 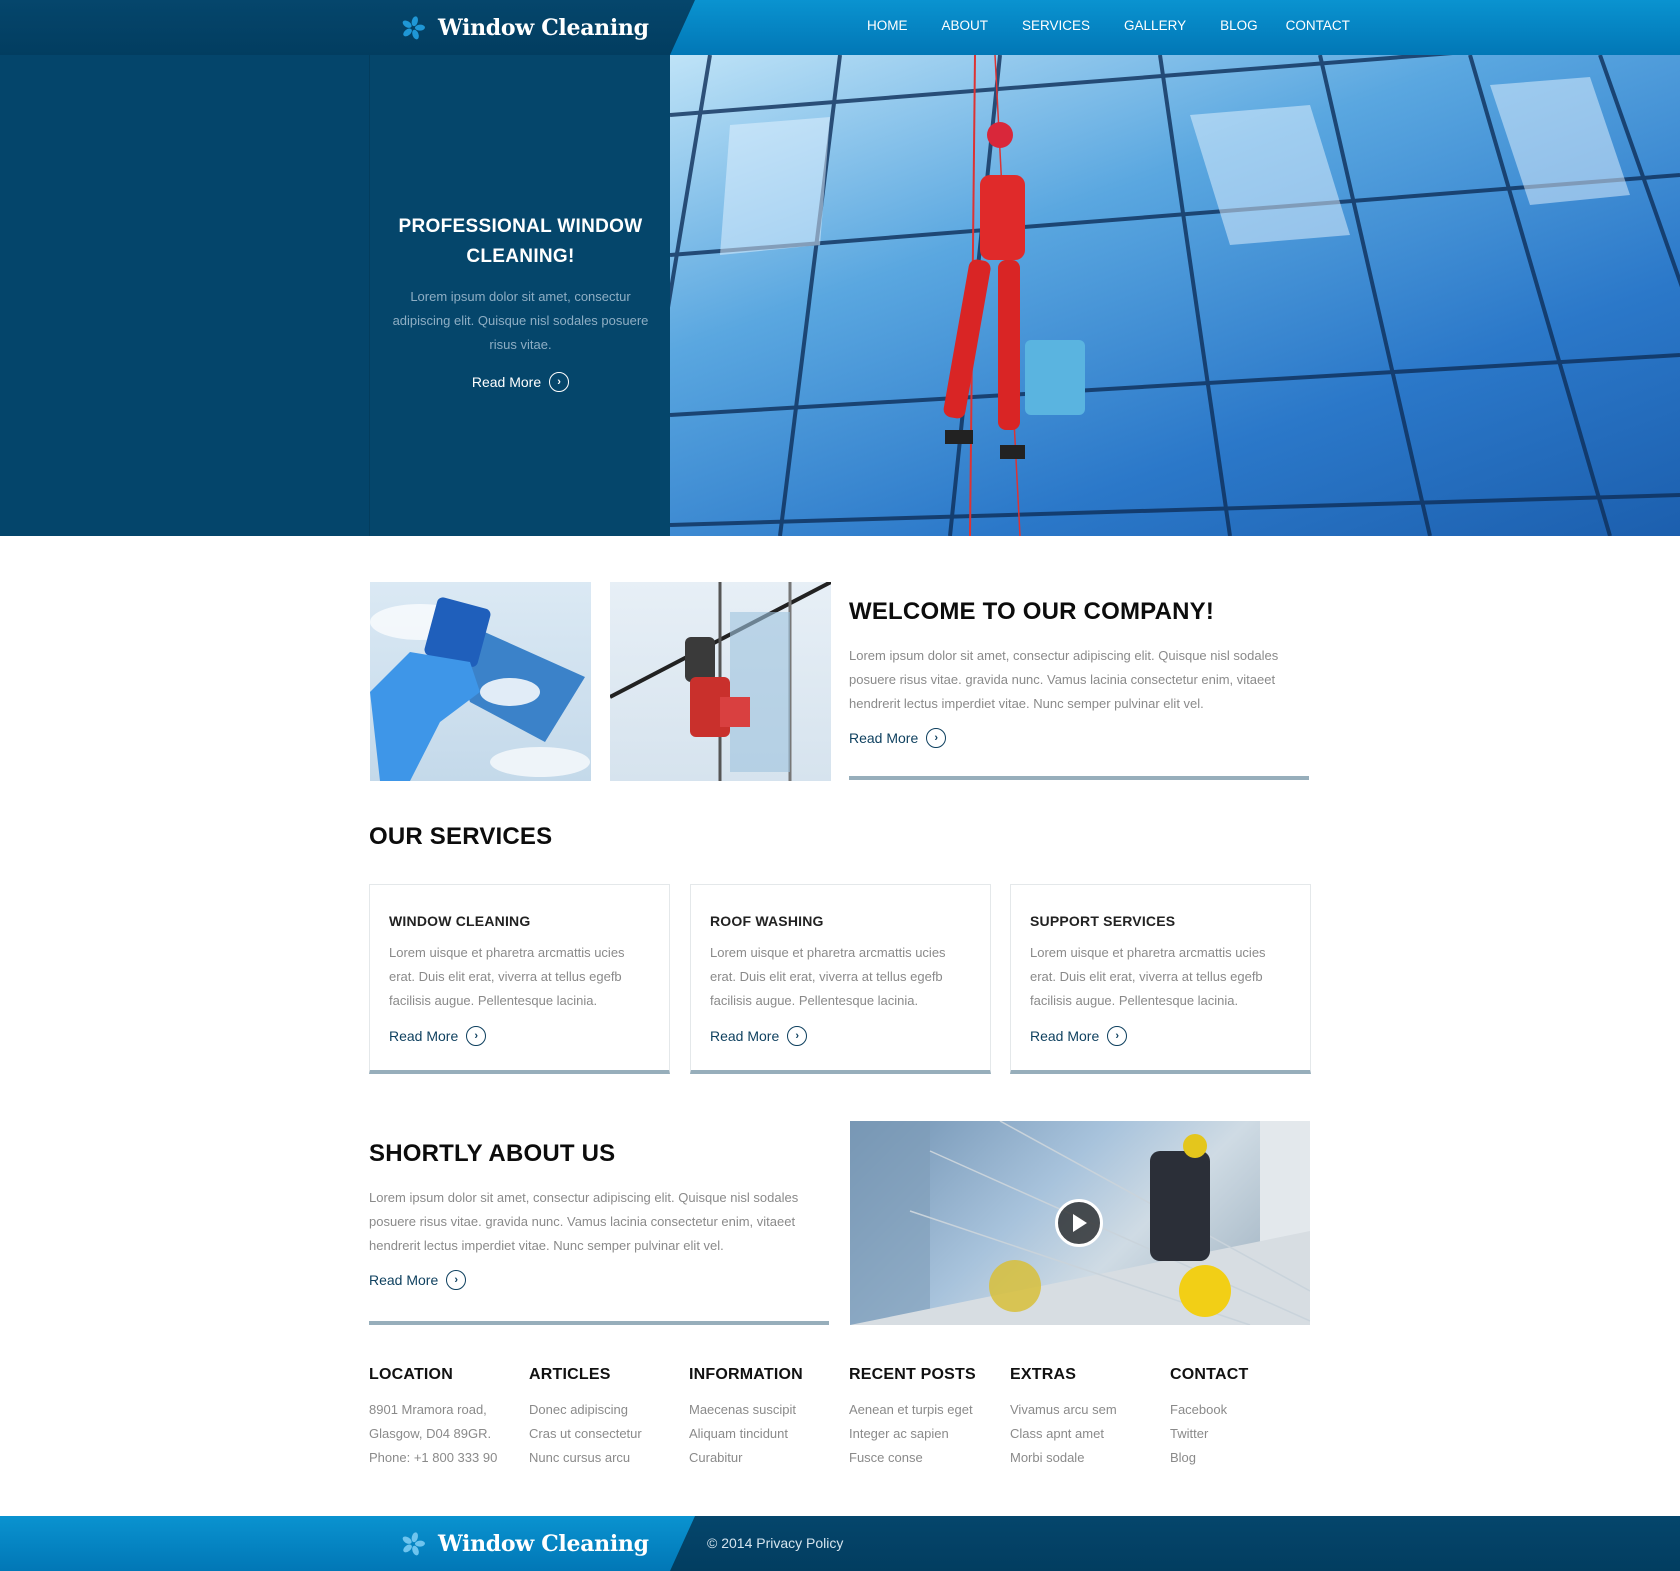 I want to click on footer-address-line: 8901 Mramora road,, so click(x=428, y=1409).